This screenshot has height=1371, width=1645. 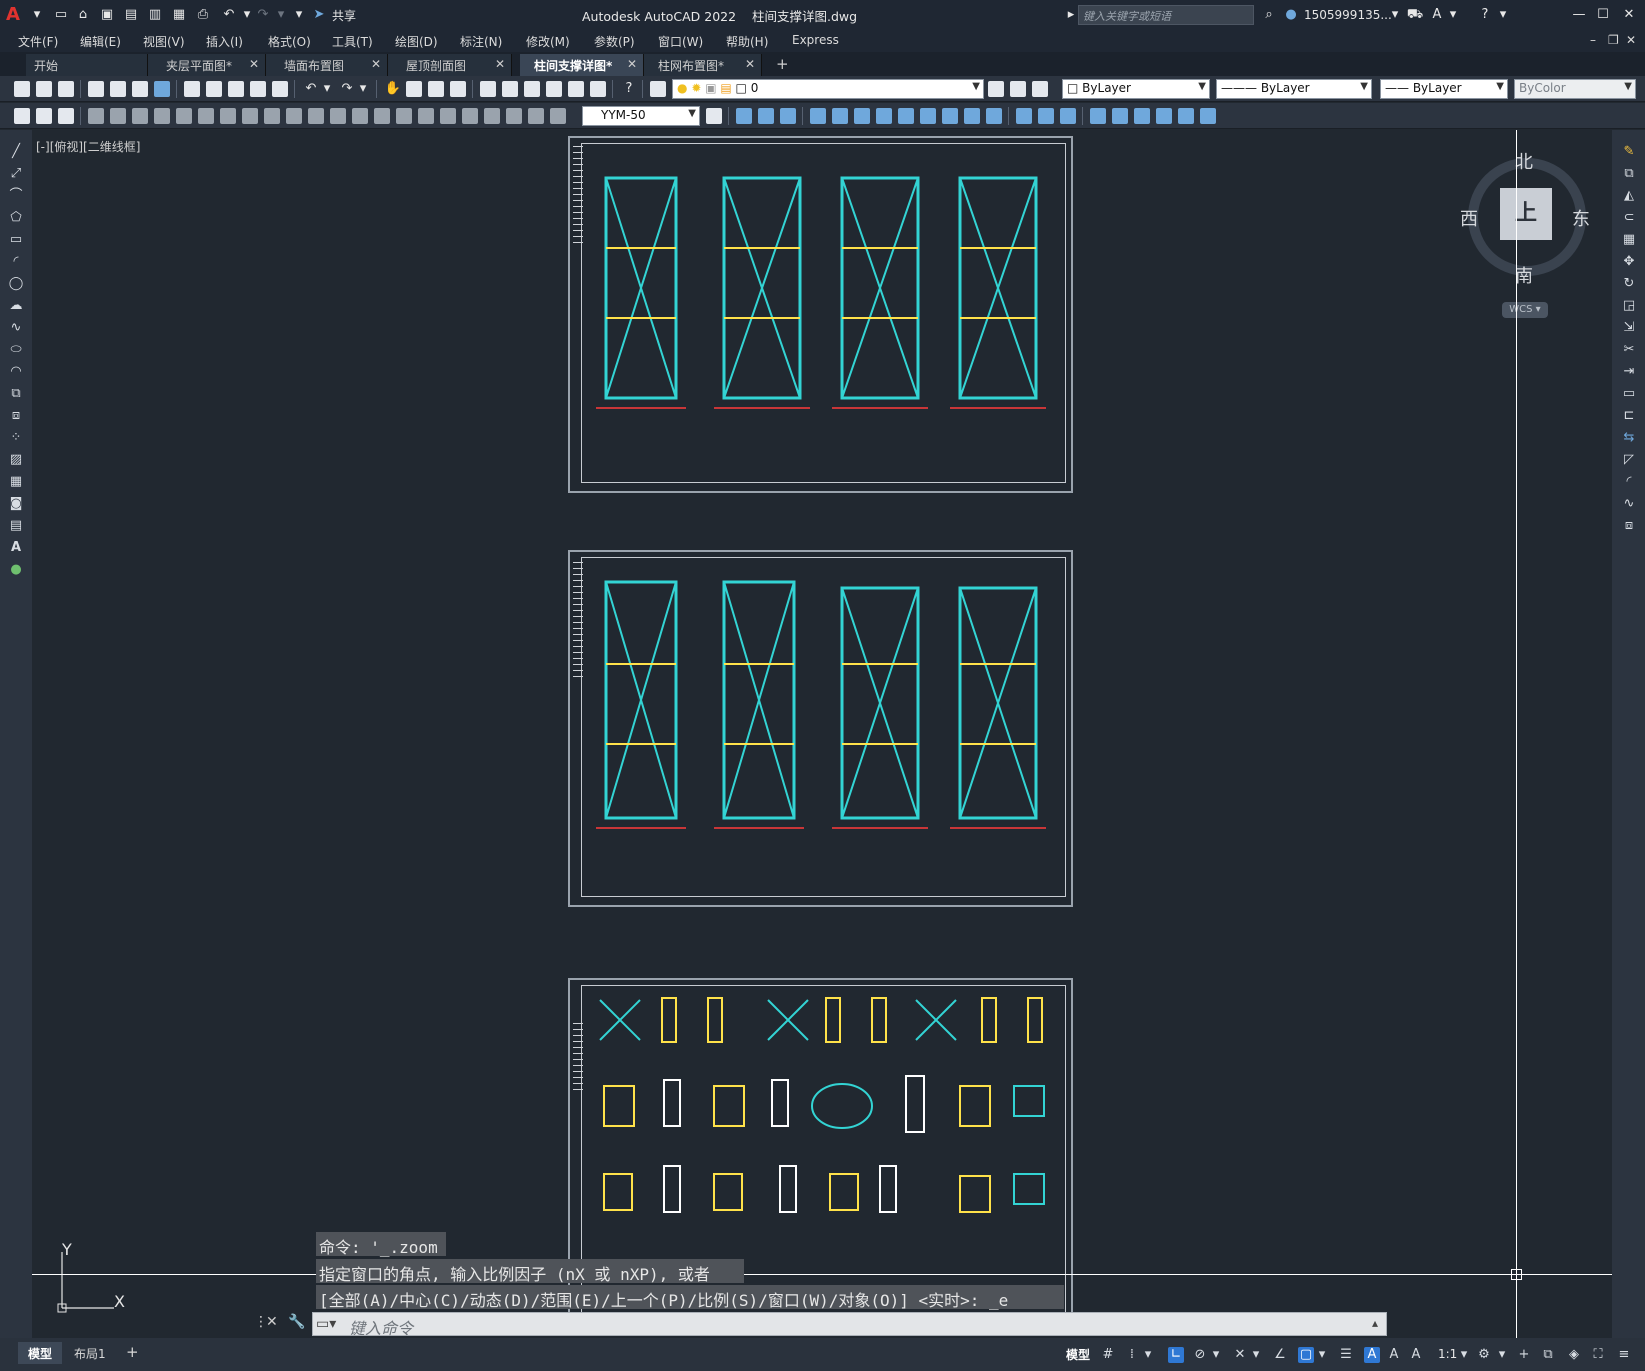 What do you see at coordinates (747, 41) in the screenshot?
I see `menu-help: 帮助(H)` at bounding box center [747, 41].